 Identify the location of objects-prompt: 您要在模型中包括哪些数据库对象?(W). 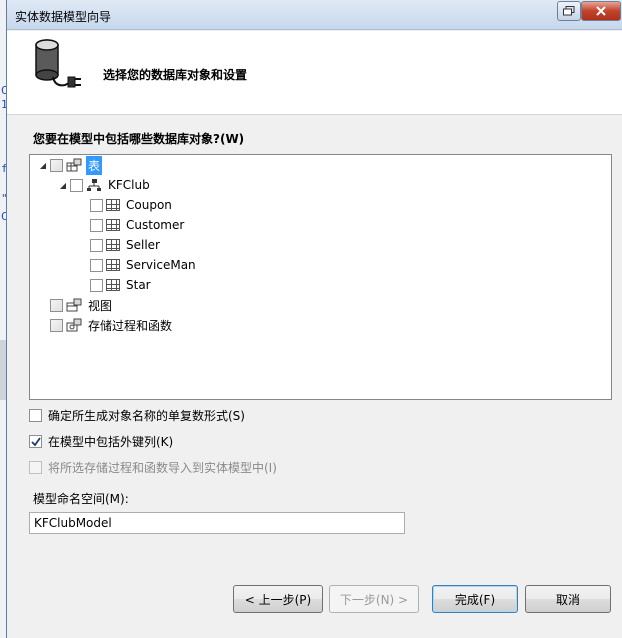
(139, 139).